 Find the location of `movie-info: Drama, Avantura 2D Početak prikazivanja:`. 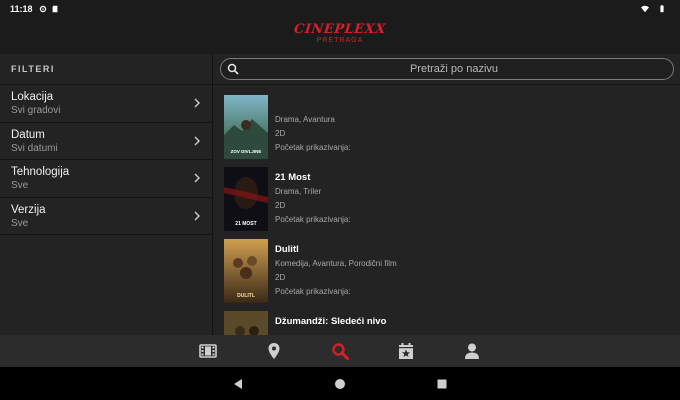

movie-info: Drama, Avantura 2D Početak prikazivanja: is located at coordinates (313, 127).